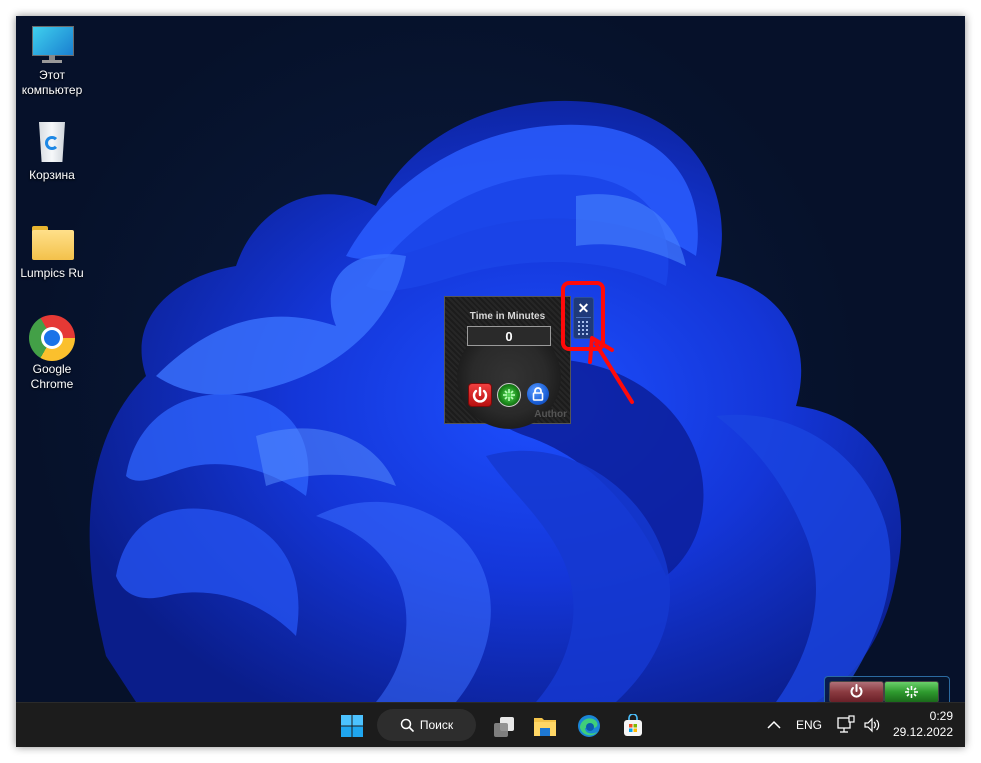  What do you see at coordinates (583, 316) in the screenshot?
I see `annotation-highlight-box` at bounding box center [583, 316].